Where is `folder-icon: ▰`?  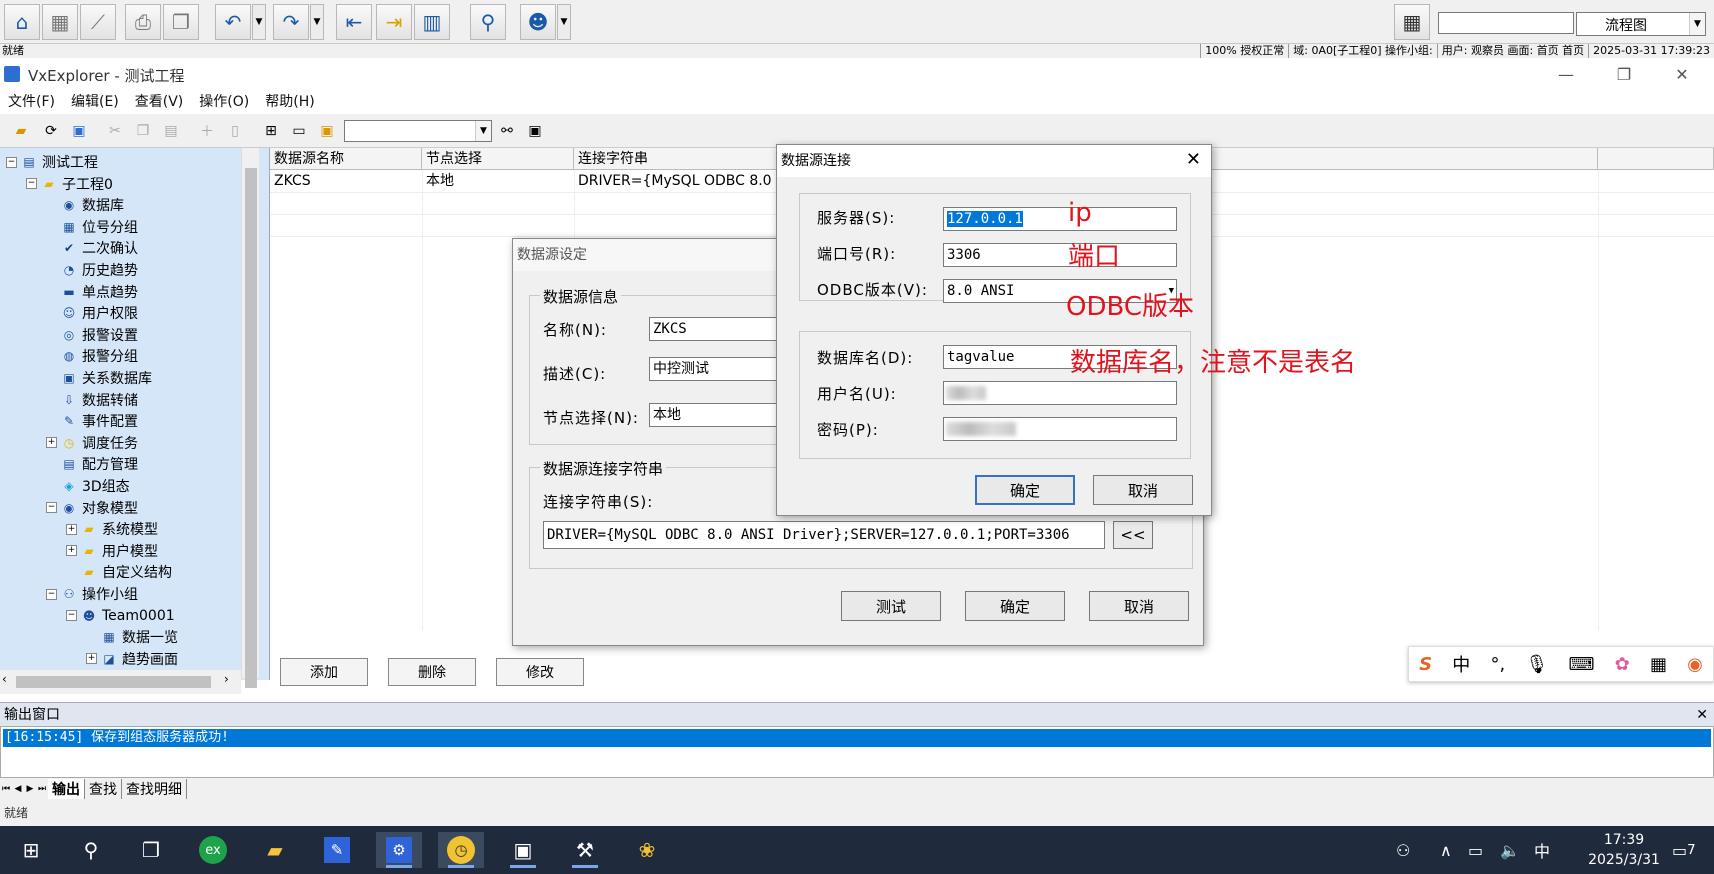 folder-icon: ▰ is located at coordinates (275, 850).